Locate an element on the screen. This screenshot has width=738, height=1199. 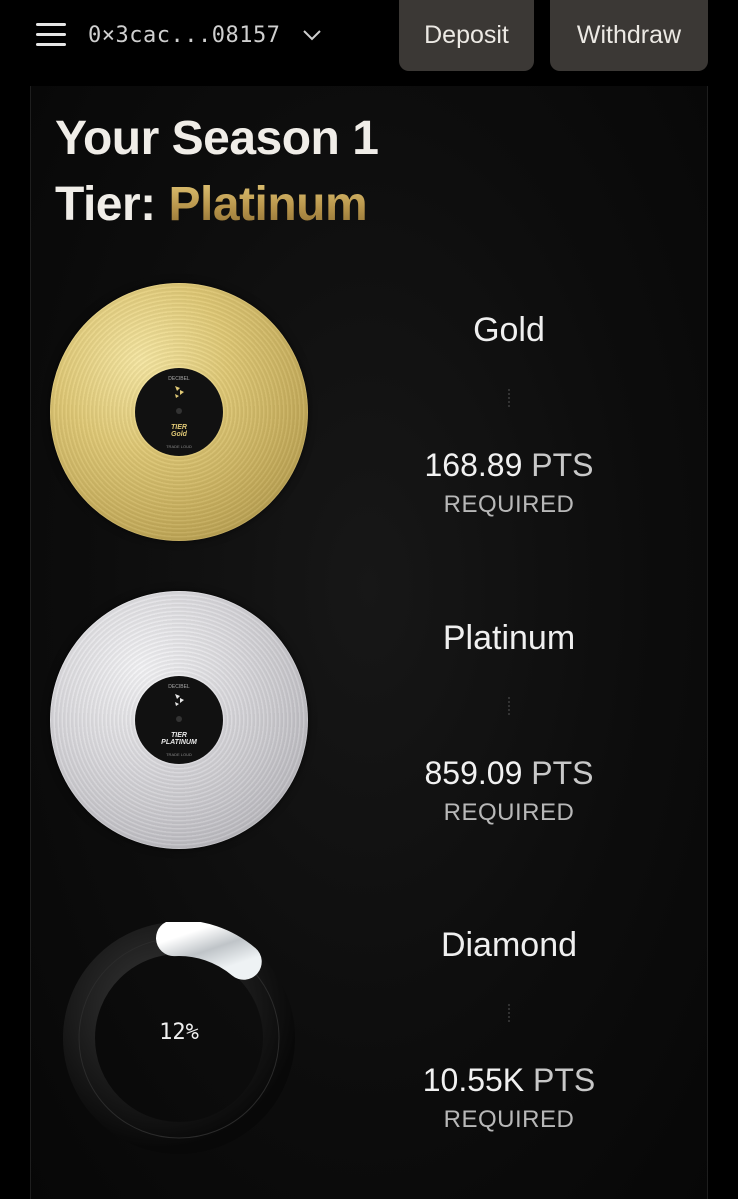
points-value: 859.09 is located at coordinates (473, 773).